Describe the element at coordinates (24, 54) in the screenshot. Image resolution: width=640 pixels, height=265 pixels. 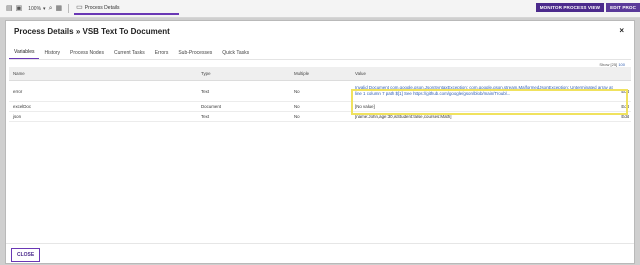
I see `tab-variables: Variables` at that location.